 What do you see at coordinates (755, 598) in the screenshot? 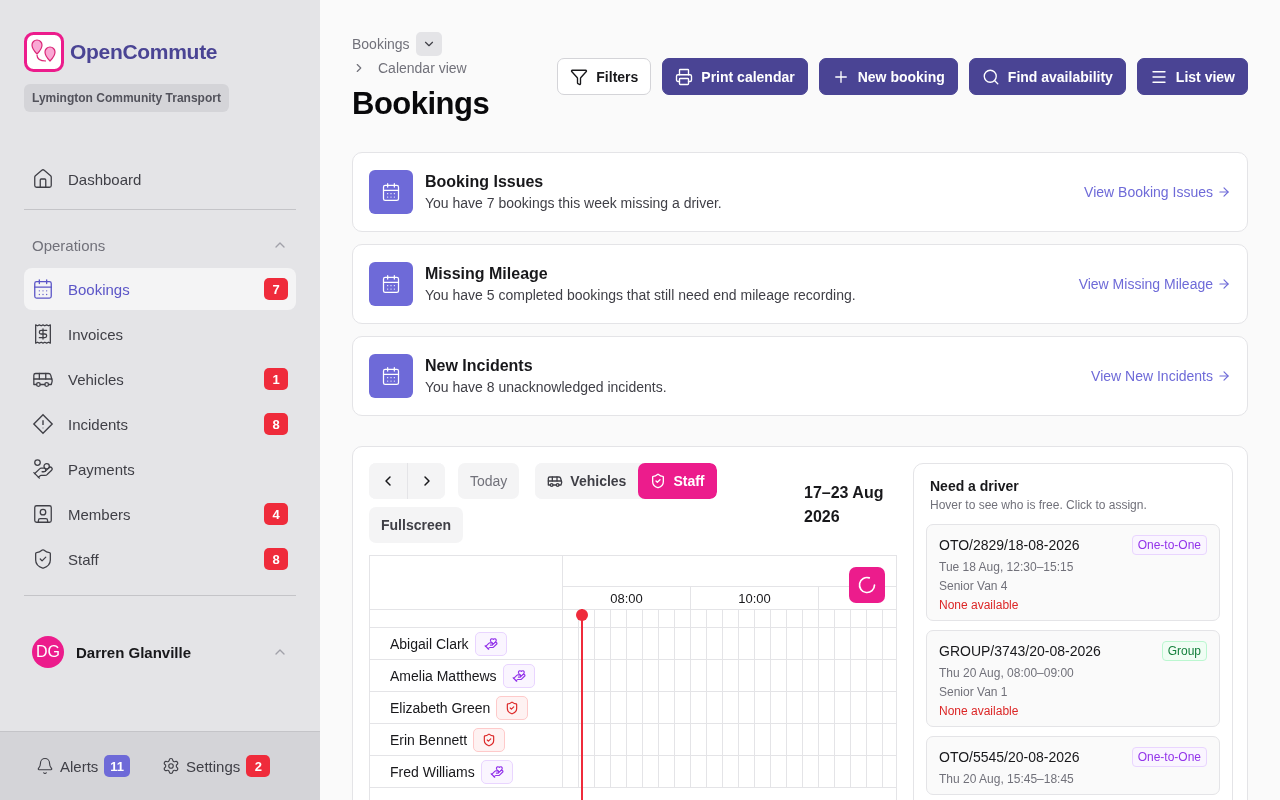
I see `time-label: 10:00` at bounding box center [755, 598].